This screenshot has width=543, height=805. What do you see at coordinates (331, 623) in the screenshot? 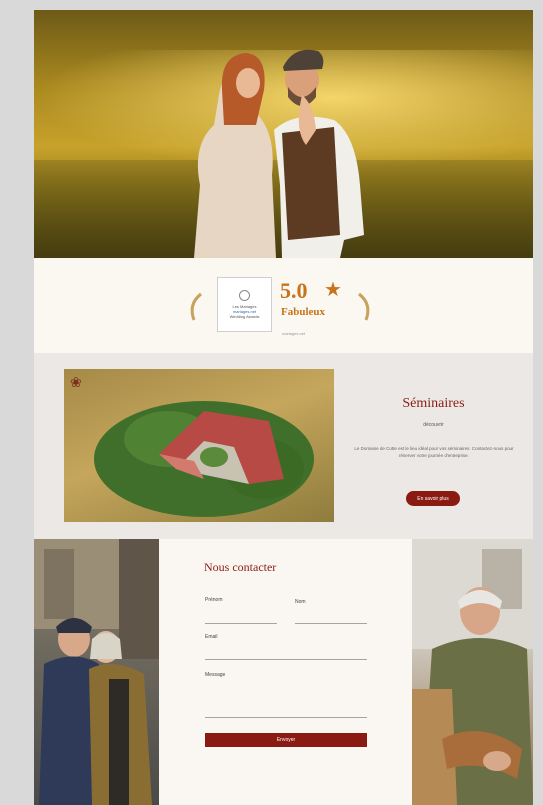
I see `last-name-input` at bounding box center [331, 623].